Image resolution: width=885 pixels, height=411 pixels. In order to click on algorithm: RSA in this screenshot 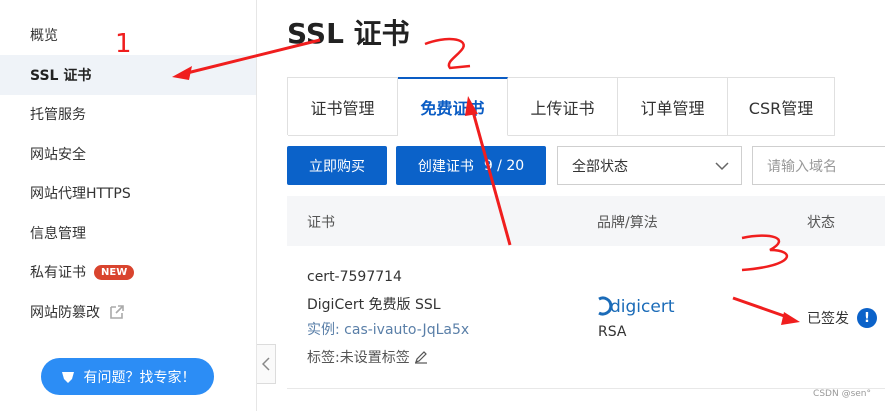, I will do `click(612, 332)`.